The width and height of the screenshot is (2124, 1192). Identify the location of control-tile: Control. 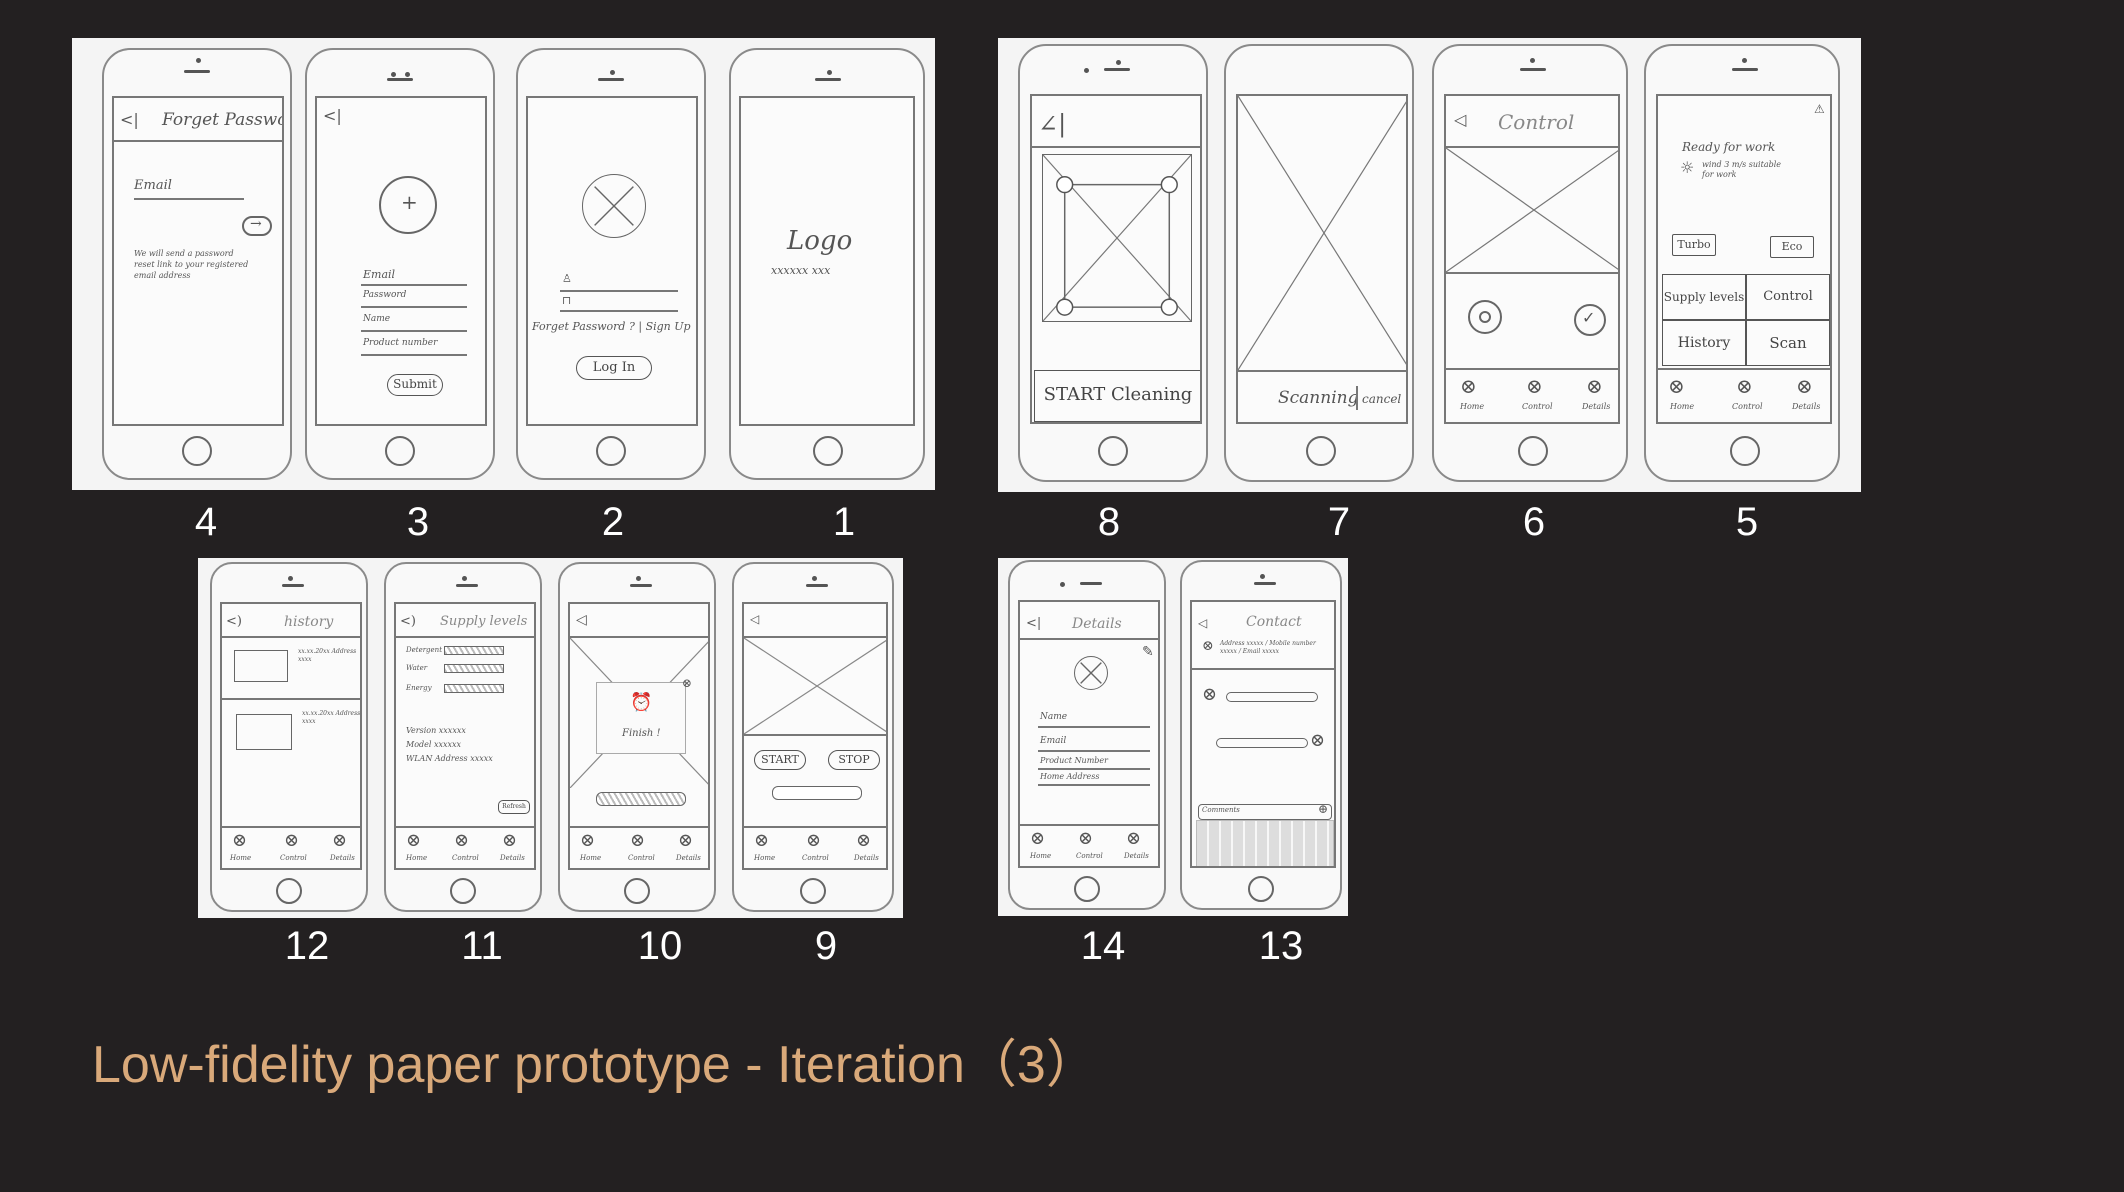
(1788, 297).